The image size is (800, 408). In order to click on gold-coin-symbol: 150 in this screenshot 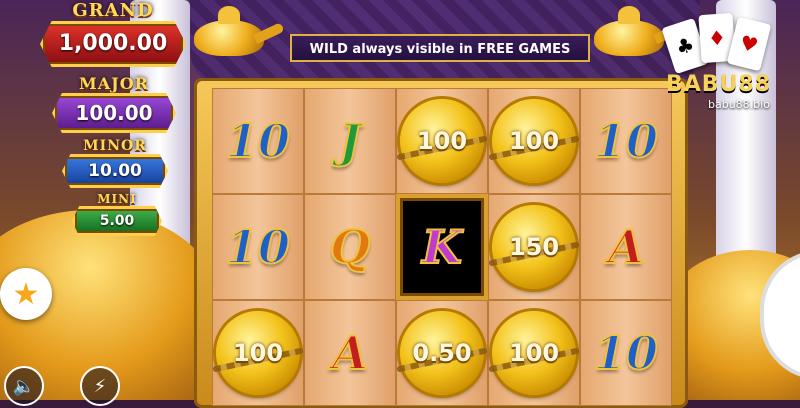, I will do `click(534, 247)`.